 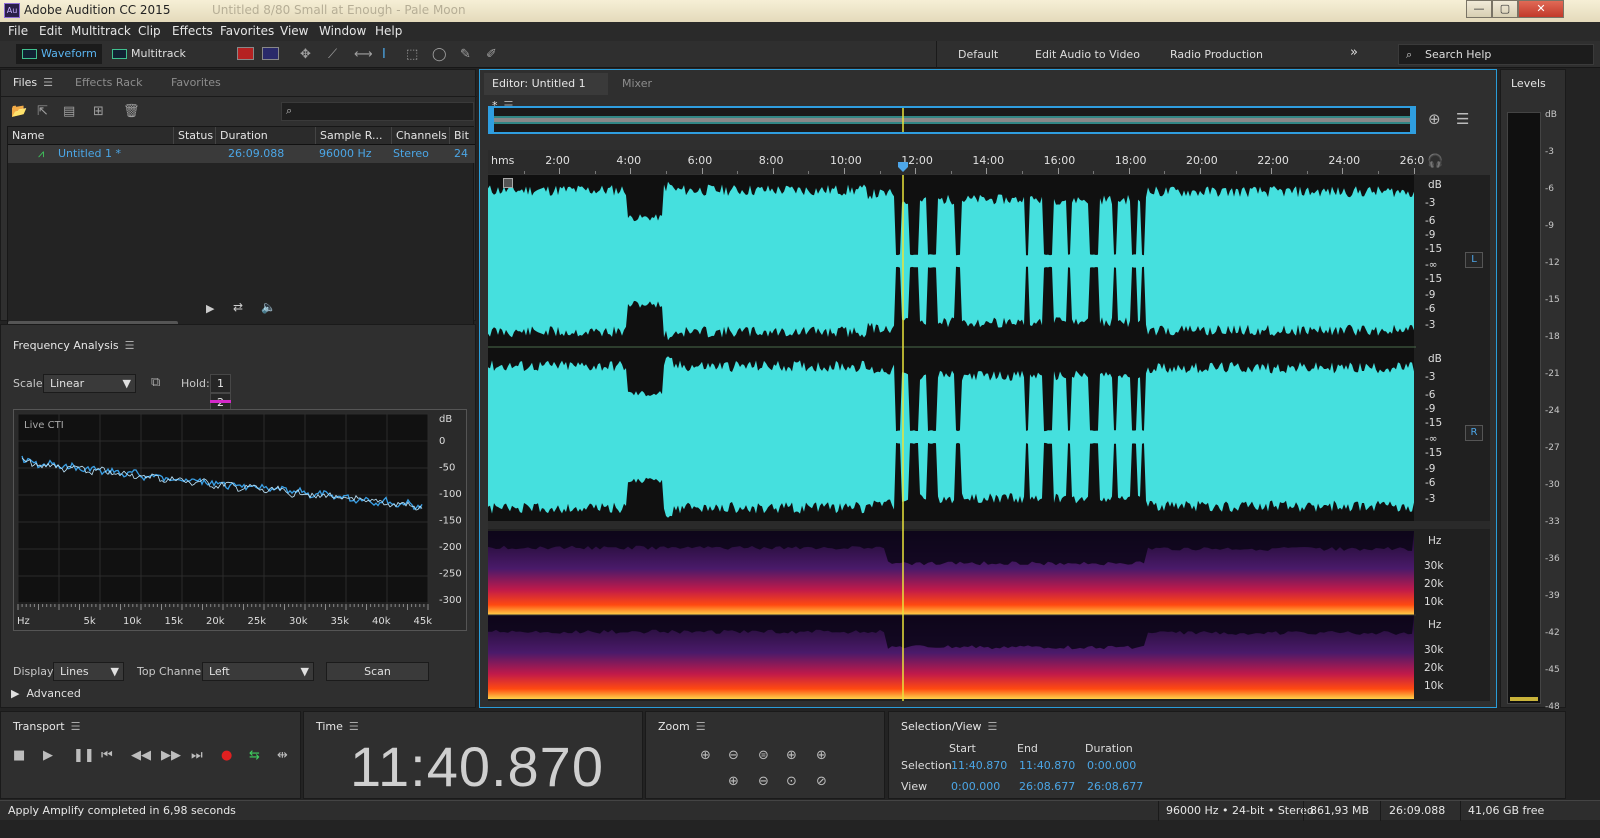 What do you see at coordinates (1541, 9) in the screenshot?
I see `close-button: ✕` at bounding box center [1541, 9].